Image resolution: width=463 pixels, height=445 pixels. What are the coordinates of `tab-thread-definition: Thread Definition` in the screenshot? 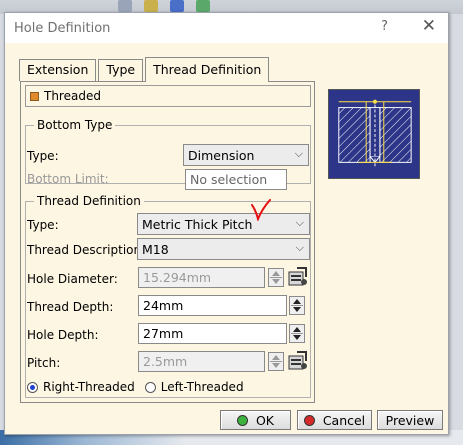 It's located at (207, 69).